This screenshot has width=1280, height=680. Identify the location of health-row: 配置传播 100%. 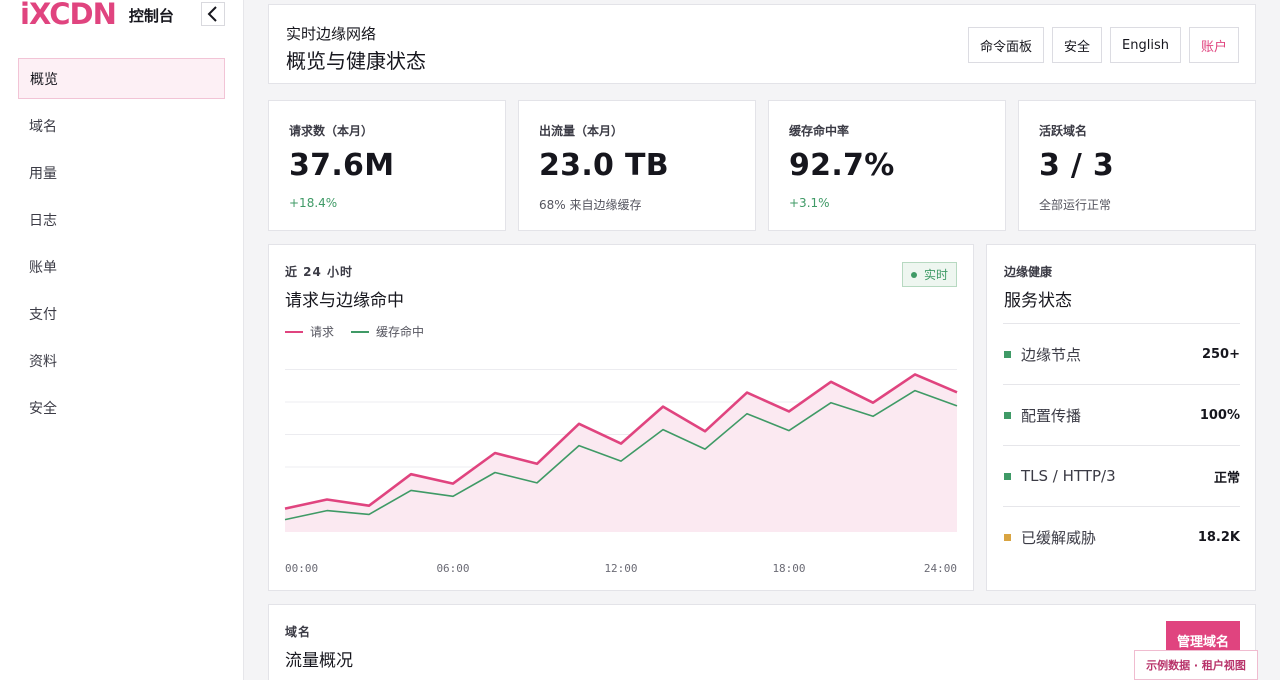
(1121, 415).